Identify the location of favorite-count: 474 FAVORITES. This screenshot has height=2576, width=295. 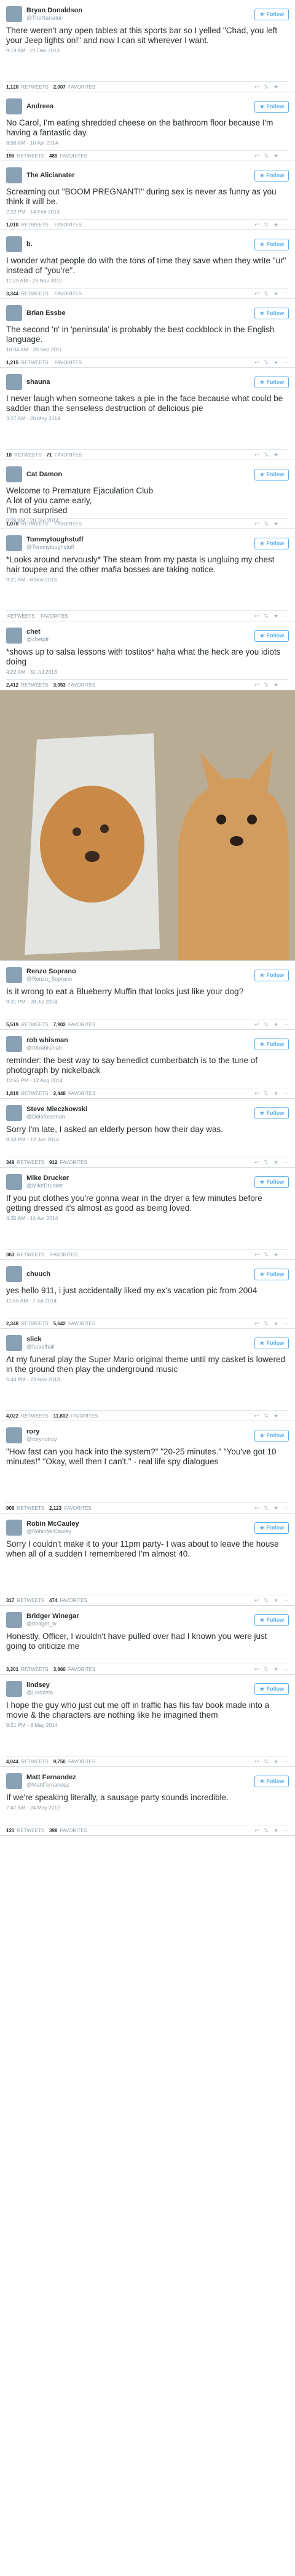
(68, 1600).